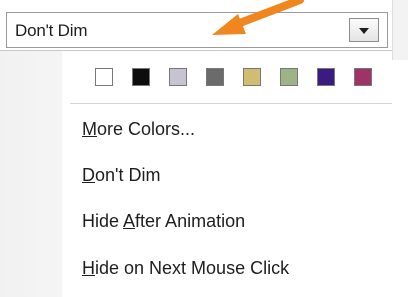 Image resolution: width=408 pixels, height=297 pixels. What do you see at coordinates (252, 77) in the screenshot?
I see `color-swatch-tan` at bounding box center [252, 77].